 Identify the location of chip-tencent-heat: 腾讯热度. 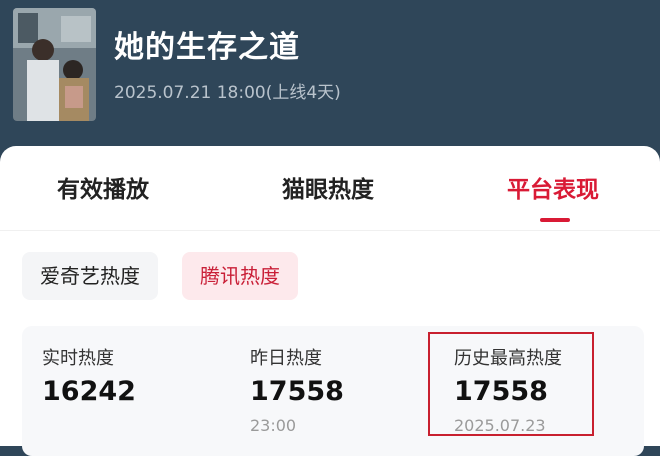
(240, 276).